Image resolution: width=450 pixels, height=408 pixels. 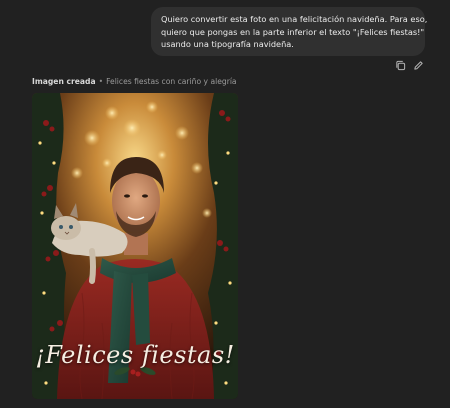 I want to click on image-created-label: Imagen creada, so click(x=64, y=81).